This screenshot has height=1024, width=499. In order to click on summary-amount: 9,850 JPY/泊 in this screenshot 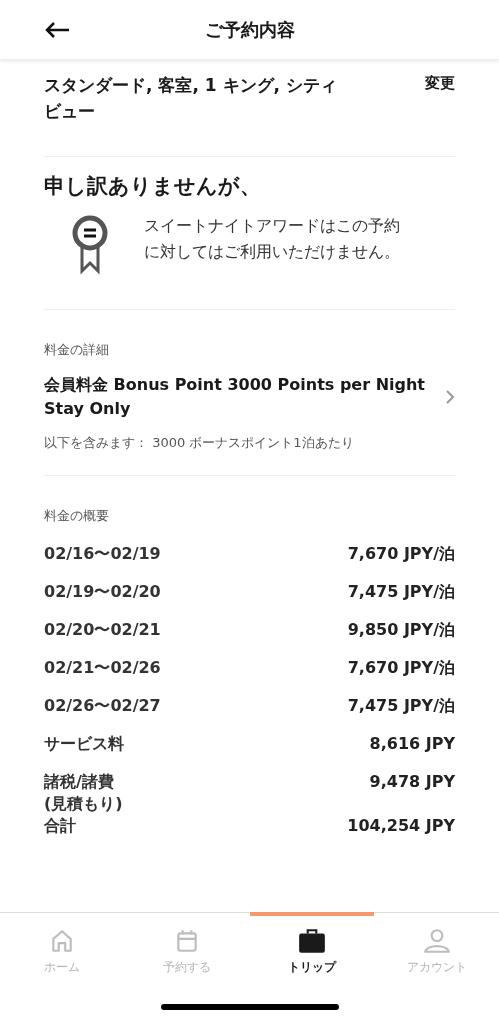, I will do `click(401, 630)`.